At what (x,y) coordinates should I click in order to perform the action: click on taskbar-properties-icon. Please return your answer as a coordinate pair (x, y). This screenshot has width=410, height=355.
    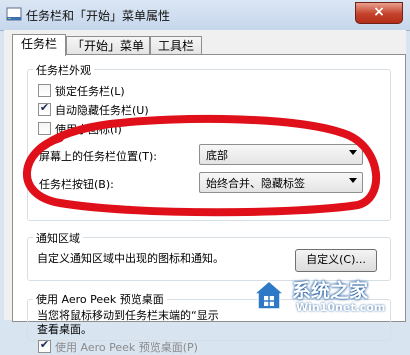
    Looking at the image, I should click on (14, 14).